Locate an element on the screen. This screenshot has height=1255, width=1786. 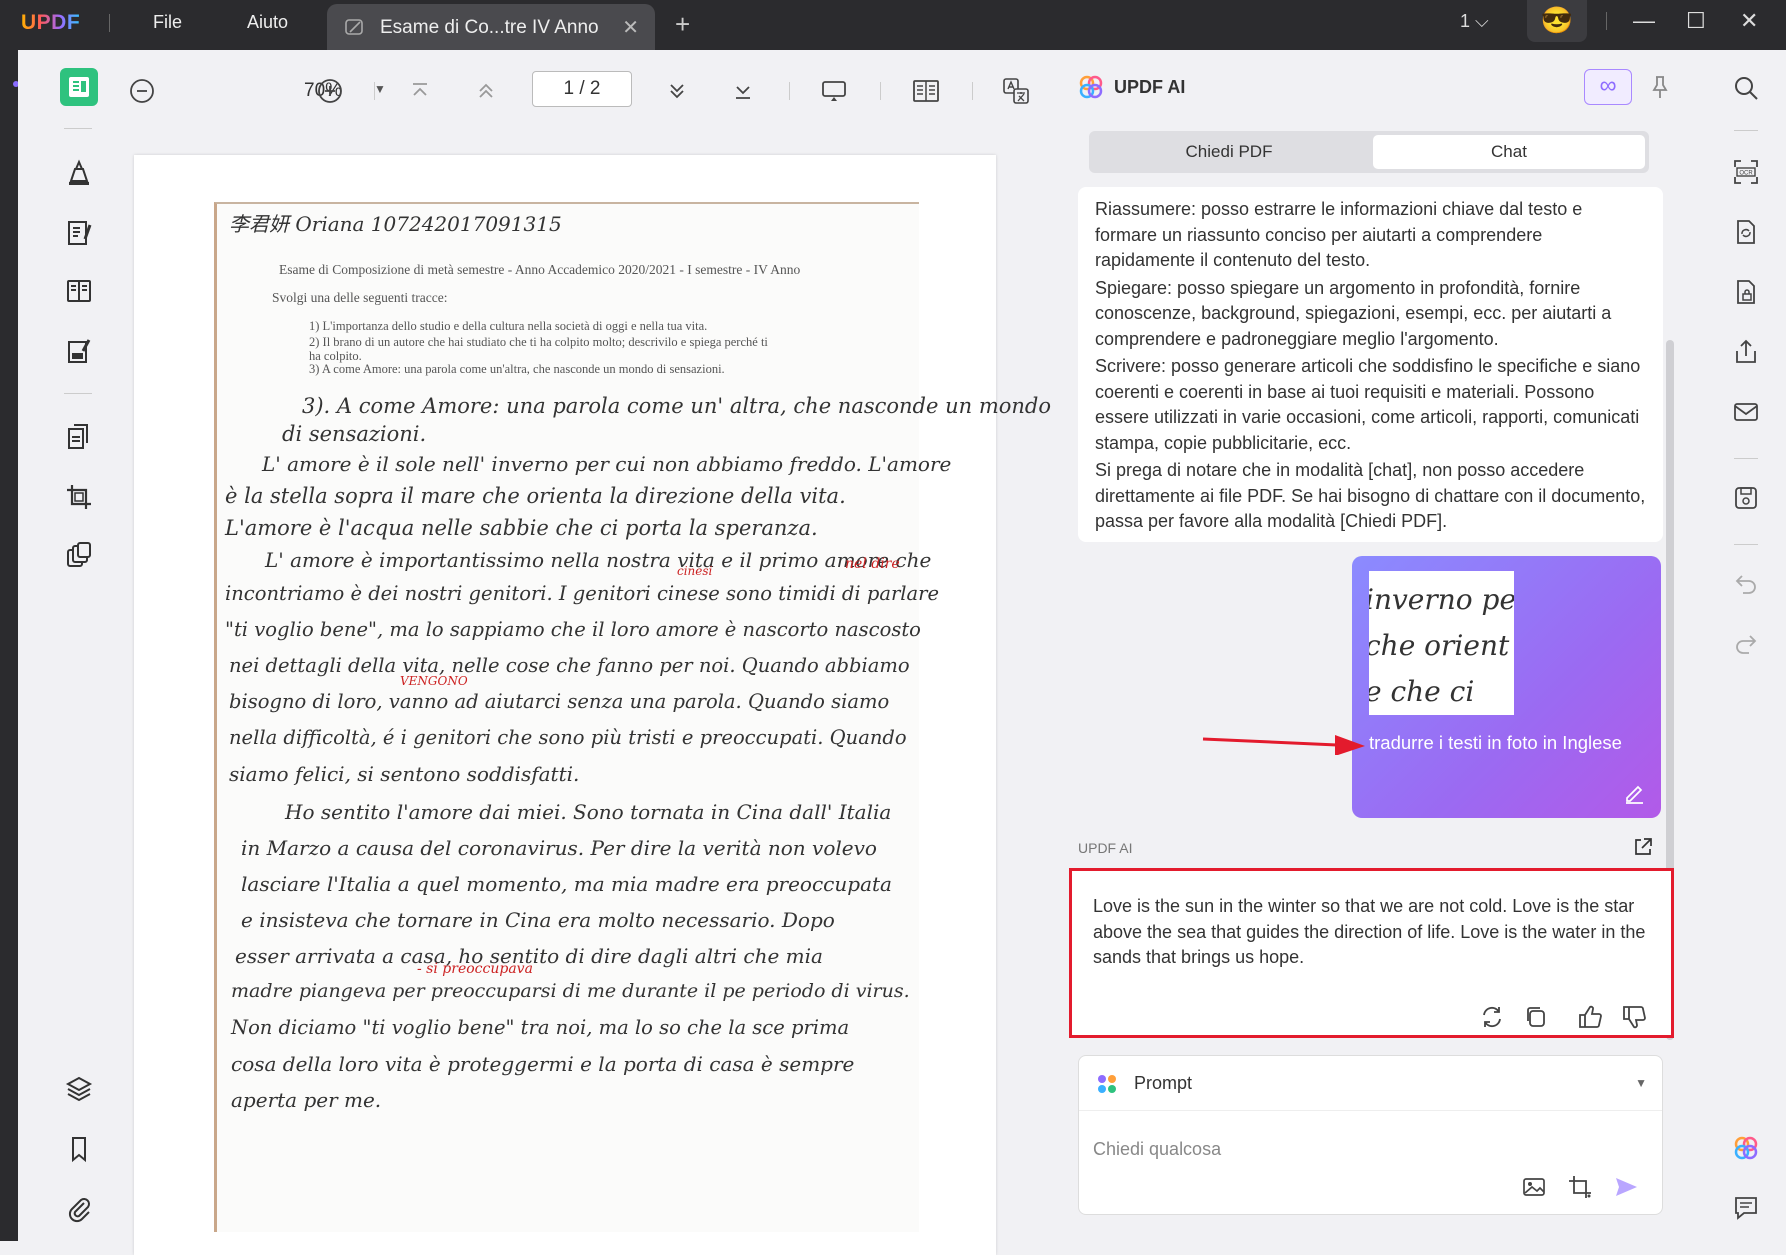
reader-mode-button is located at coordinates (79, 87).